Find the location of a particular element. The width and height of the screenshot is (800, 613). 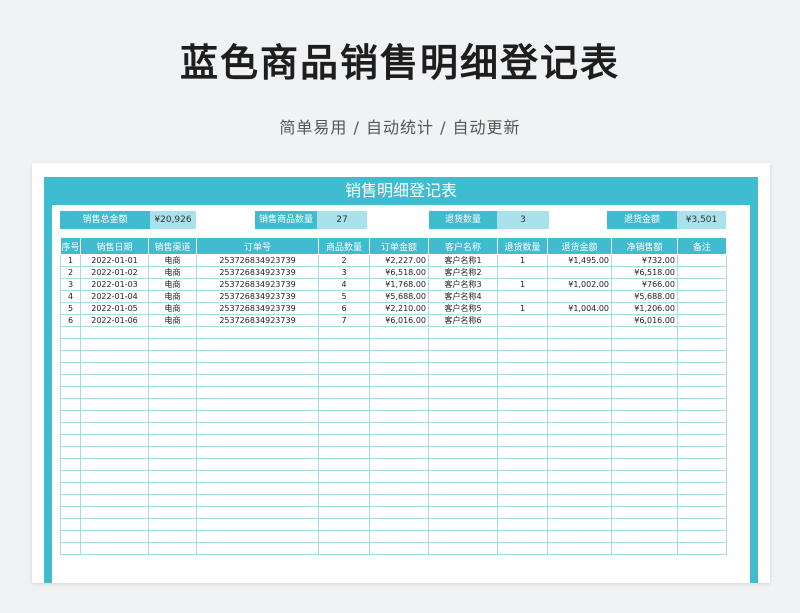

table-cell: ¥1,495.00 is located at coordinates (579, 260).